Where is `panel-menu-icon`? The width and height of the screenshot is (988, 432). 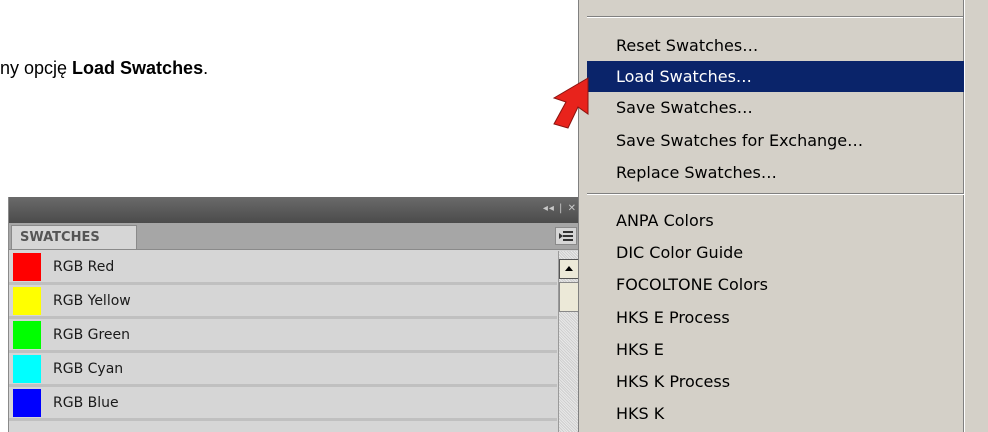
panel-menu-icon is located at coordinates (566, 236).